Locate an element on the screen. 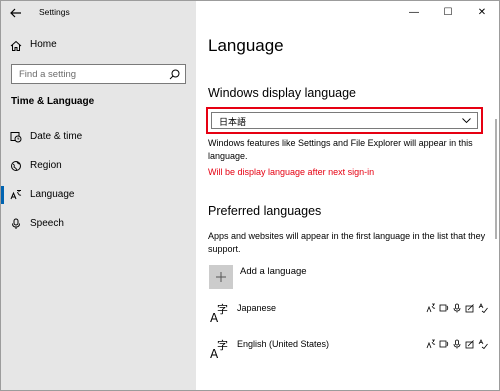 The image size is (500, 391). nav-item-label: Speech is located at coordinates (47, 223).